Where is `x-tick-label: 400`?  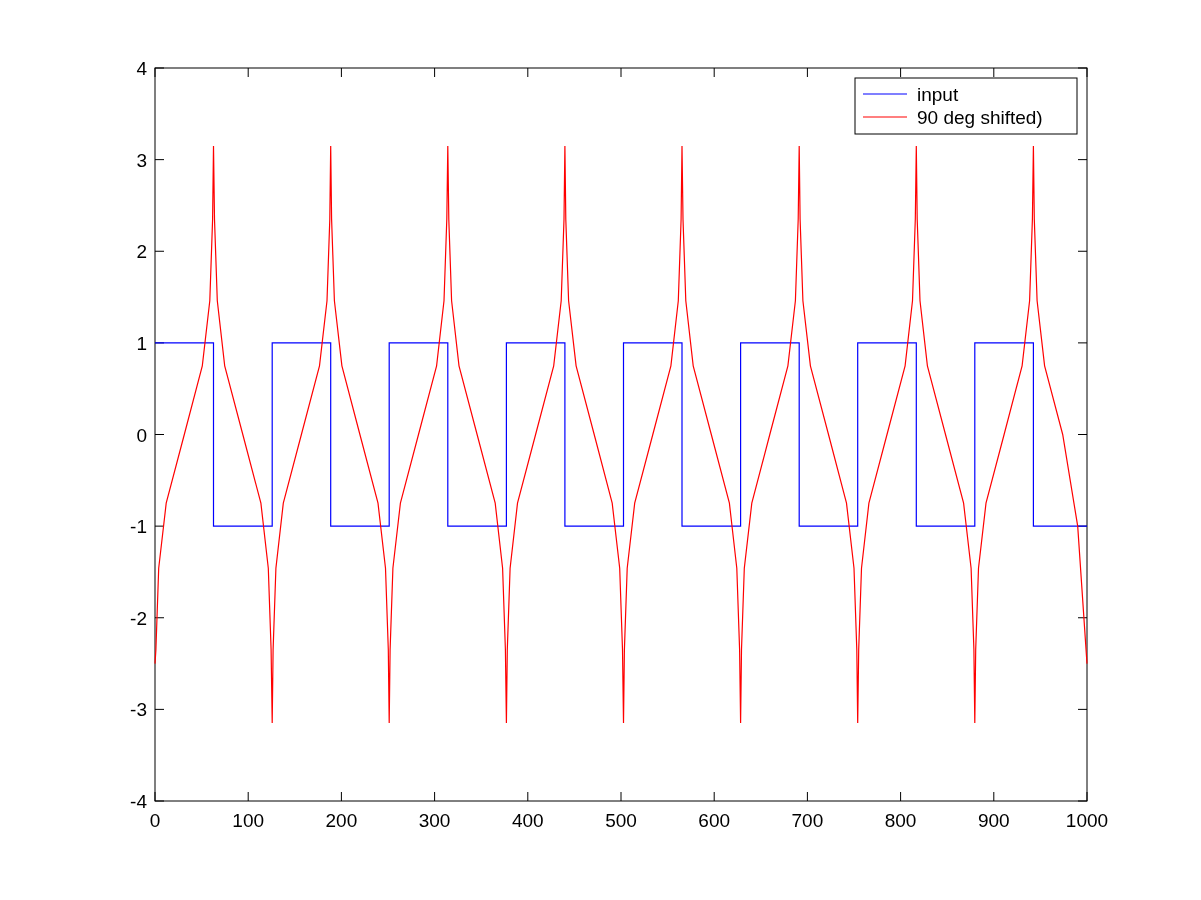 x-tick-label: 400 is located at coordinates (527, 820).